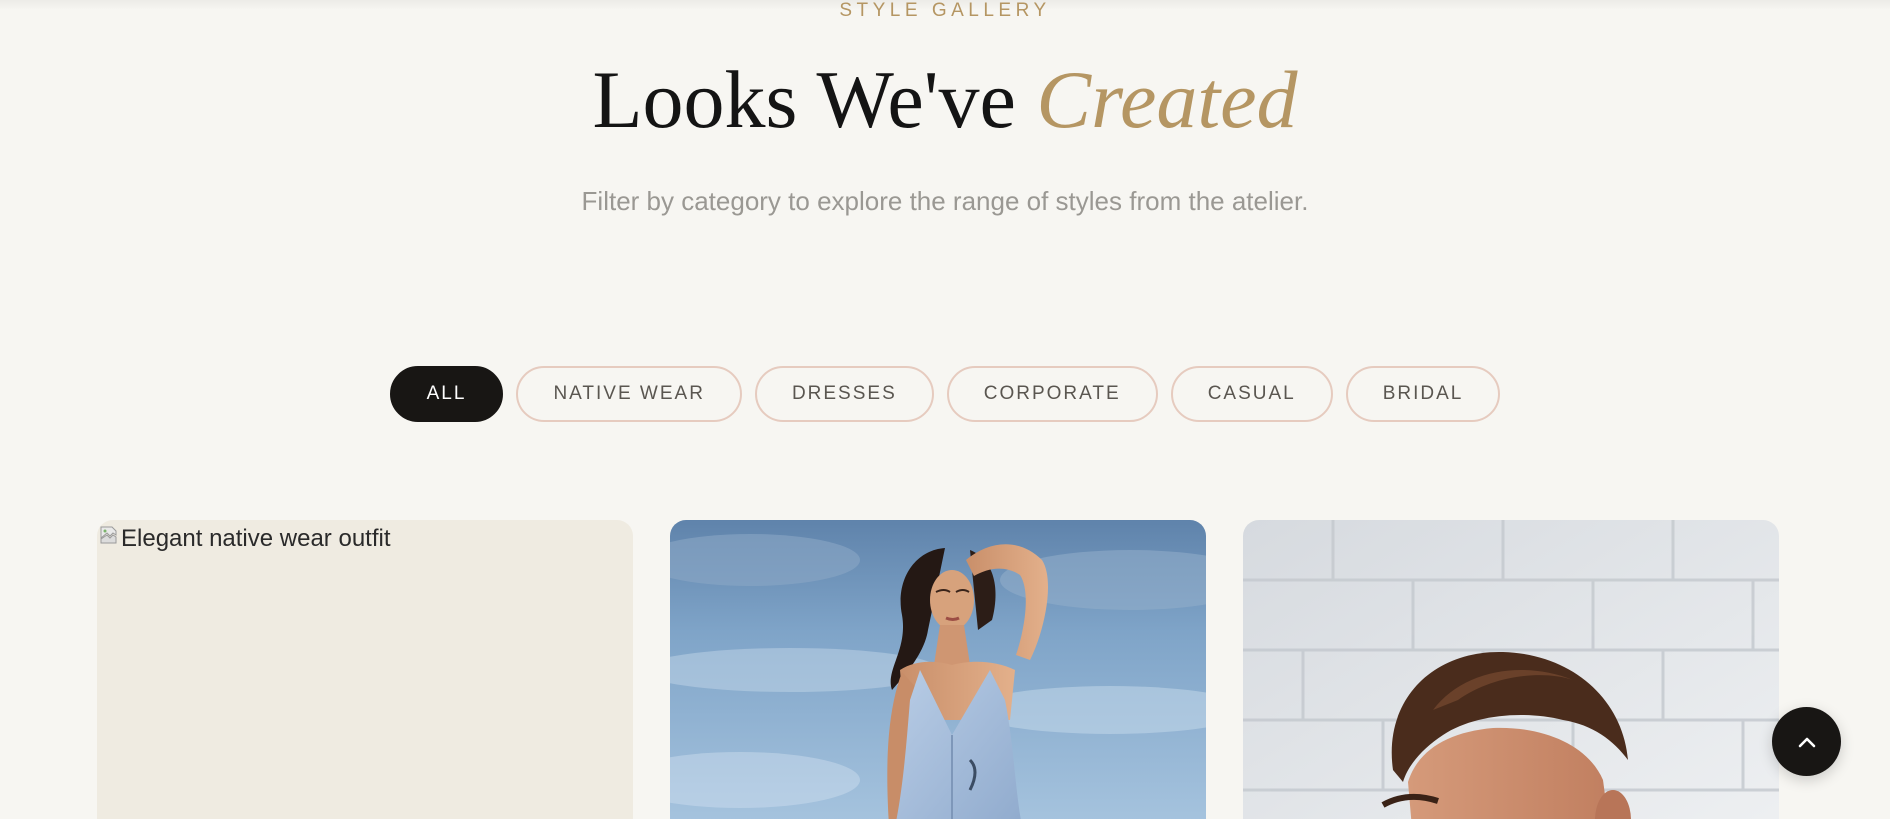  Describe the element at coordinates (945, 10) in the screenshot. I see `section-eyebrow: STYLE GALLERY` at that location.